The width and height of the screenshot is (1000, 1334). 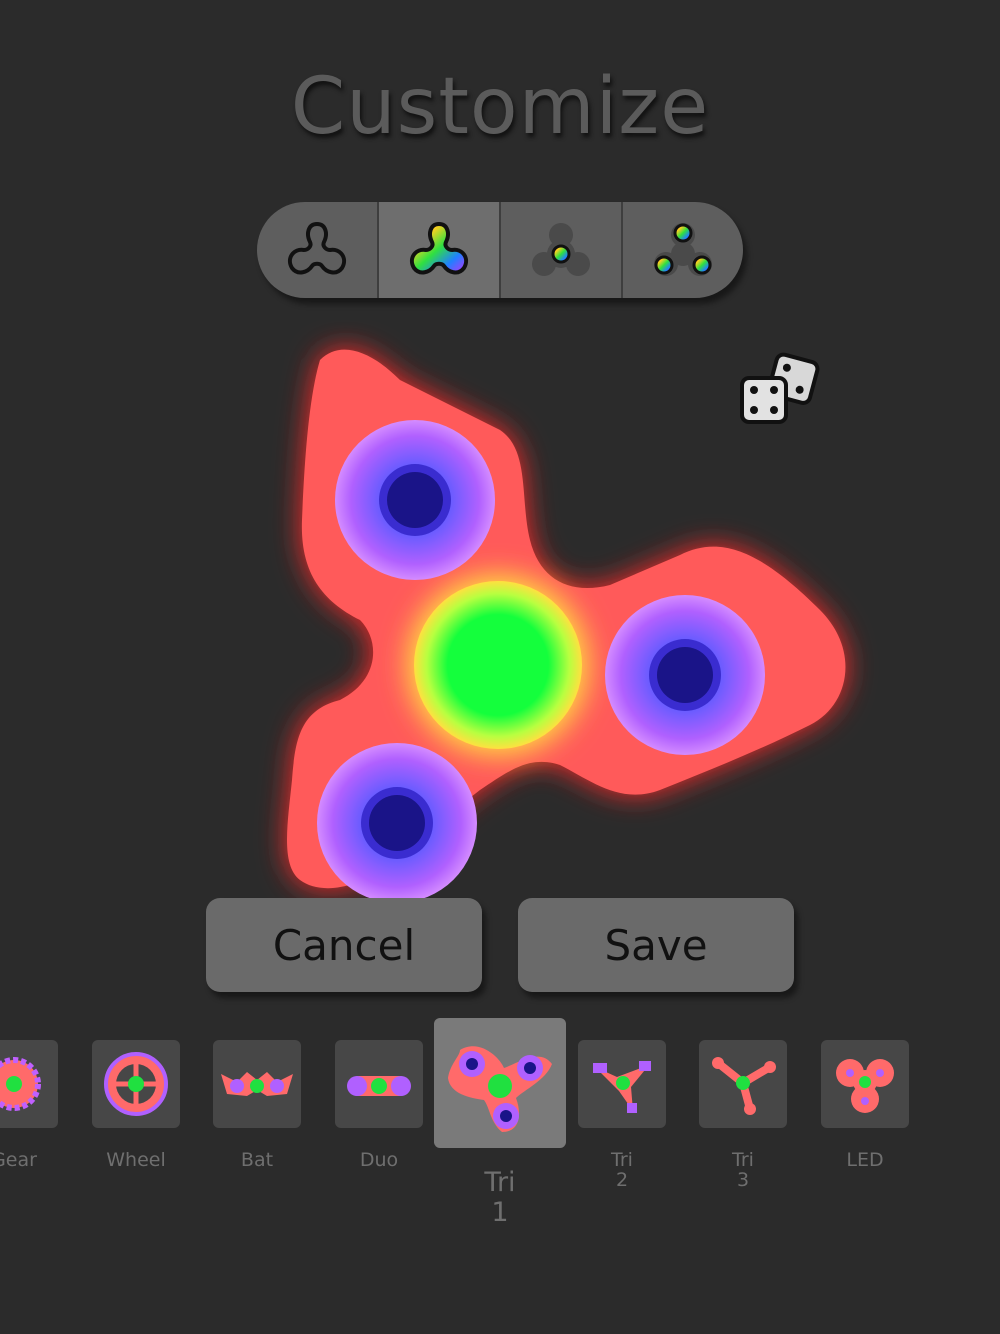 What do you see at coordinates (622, 1084) in the screenshot?
I see `tri-2-spinner-thumbnail` at bounding box center [622, 1084].